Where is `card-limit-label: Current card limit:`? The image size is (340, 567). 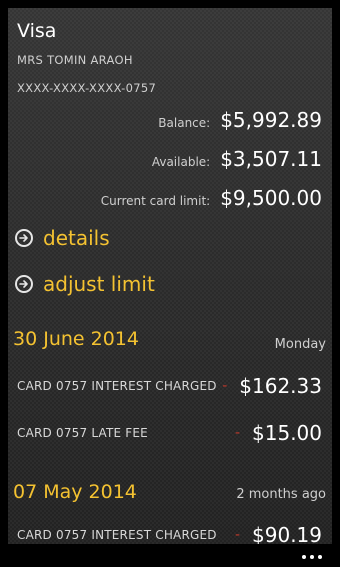
card-limit-label: Current card limit: is located at coordinates (155, 201).